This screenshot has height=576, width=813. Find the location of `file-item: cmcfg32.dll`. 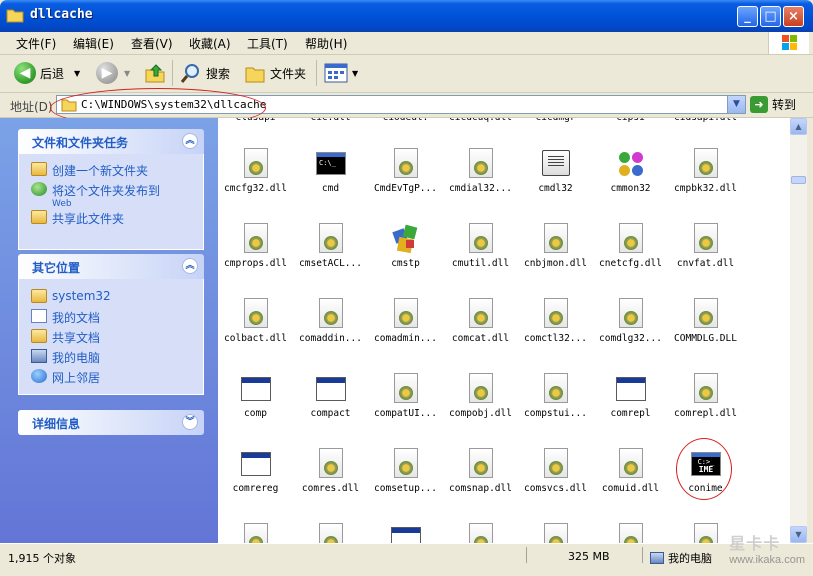

file-item: cmcfg32.dll is located at coordinates (255, 185).